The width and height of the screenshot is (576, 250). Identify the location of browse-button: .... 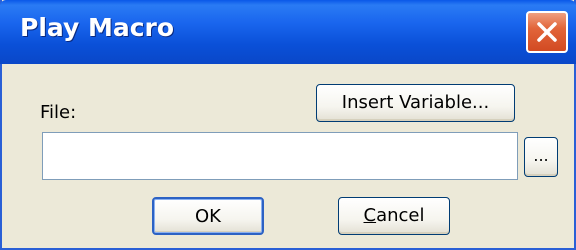
(541, 157).